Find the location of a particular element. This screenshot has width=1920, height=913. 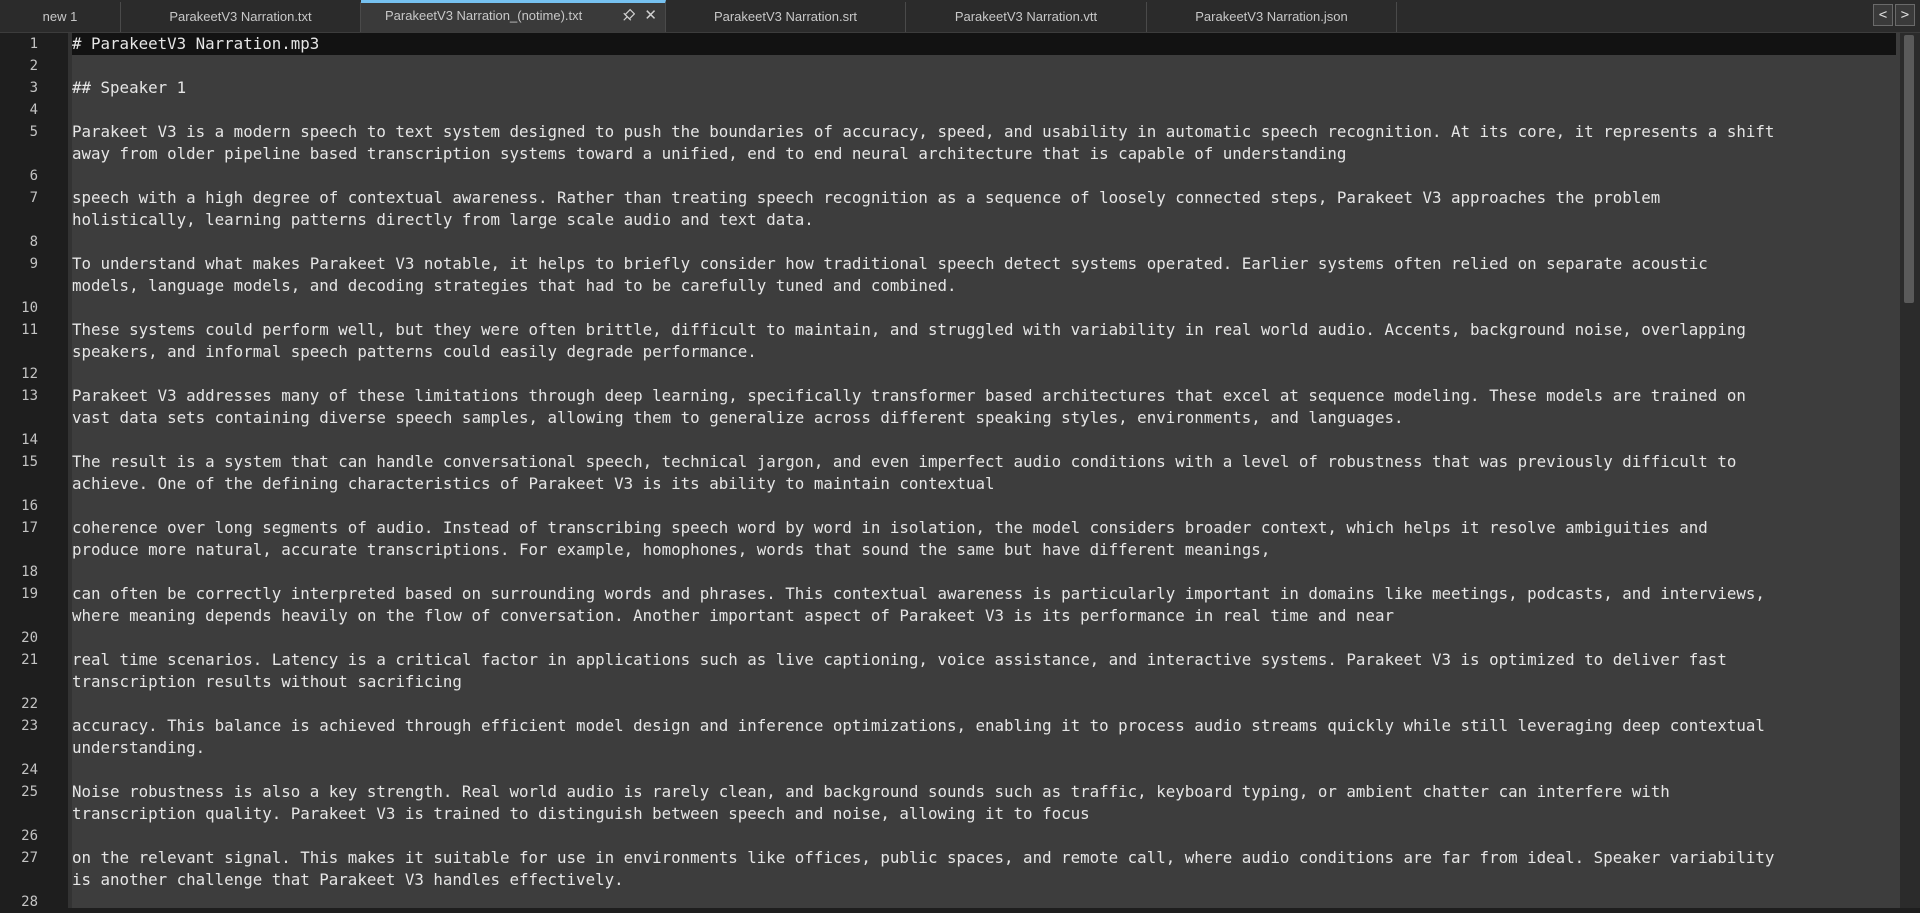

line-number: 19 is located at coordinates (29, 594).